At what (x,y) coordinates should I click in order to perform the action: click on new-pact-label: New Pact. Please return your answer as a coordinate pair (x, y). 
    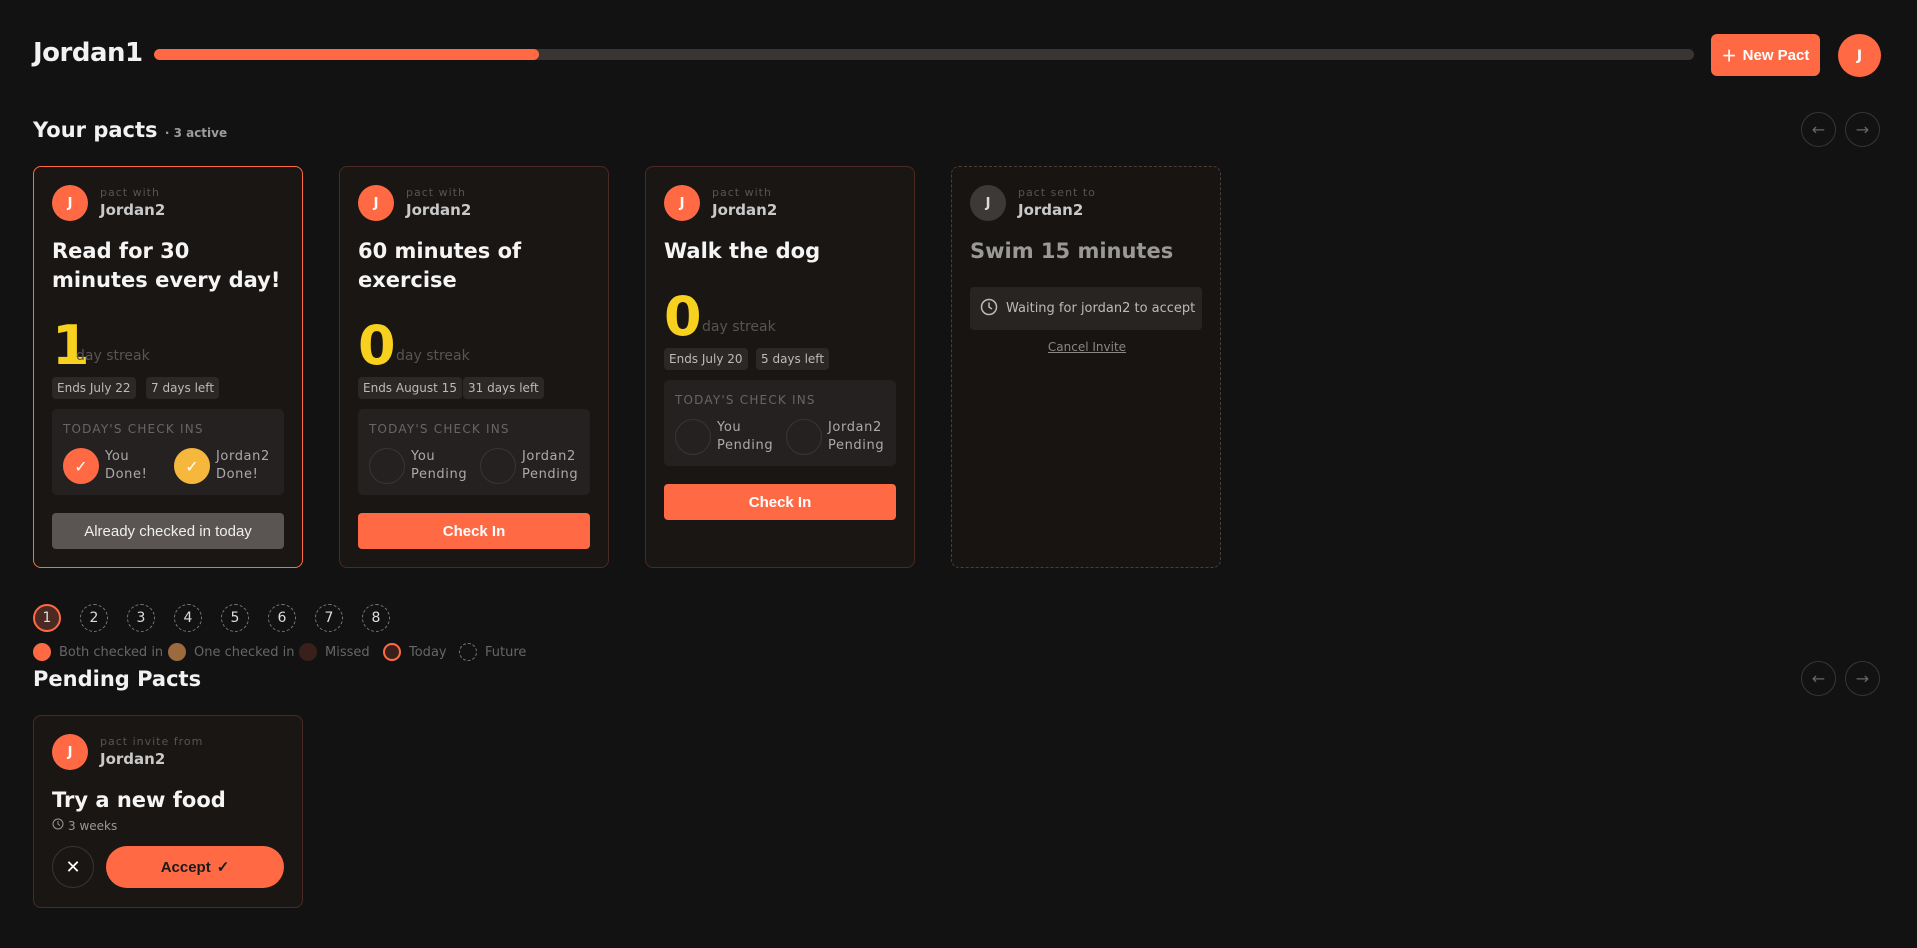
    Looking at the image, I should click on (1776, 55).